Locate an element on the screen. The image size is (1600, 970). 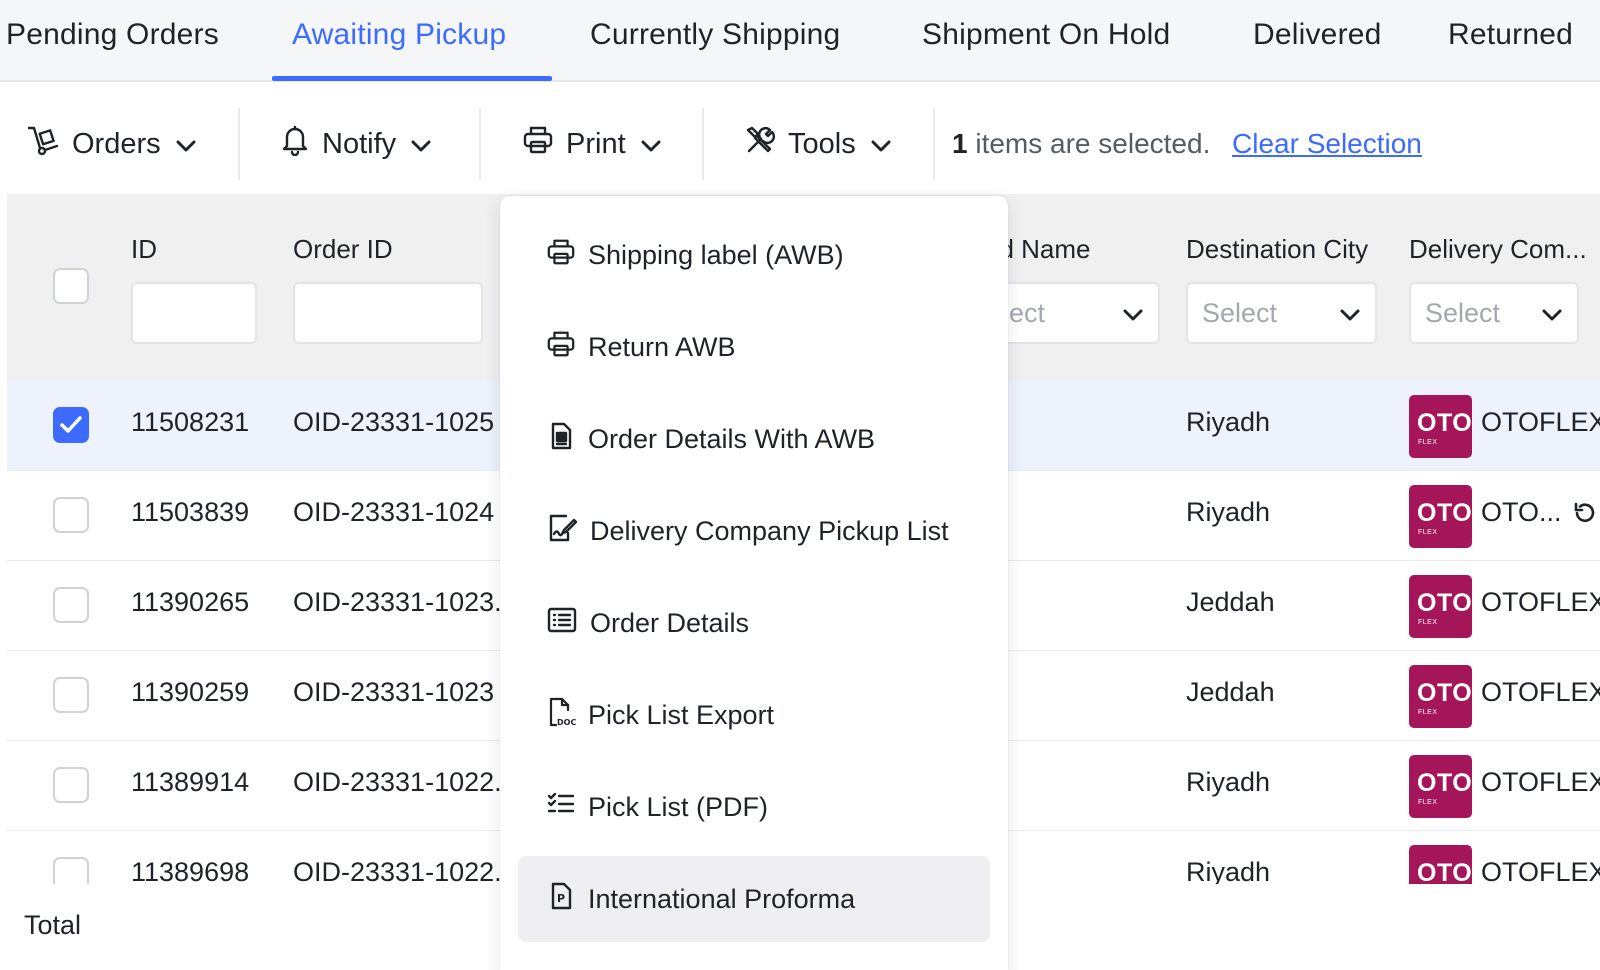
delivery-company-filter-select: Select is located at coordinates (1494, 313).